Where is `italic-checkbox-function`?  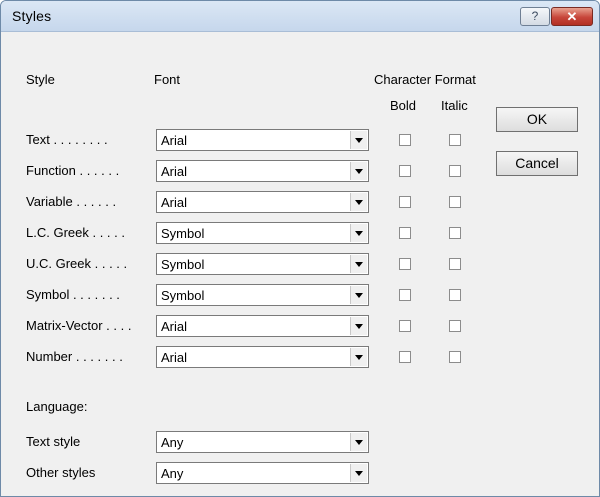 italic-checkbox-function is located at coordinates (455, 171).